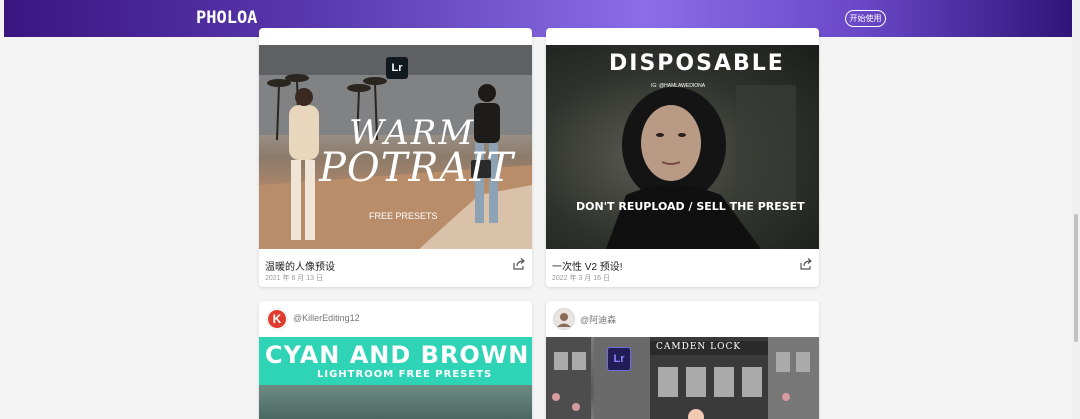 The width and height of the screenshot is (1080, 419). I want to click on preset-cover-image: Lr WARM POTRAIT FREE PRESETS, so click(395, 147).